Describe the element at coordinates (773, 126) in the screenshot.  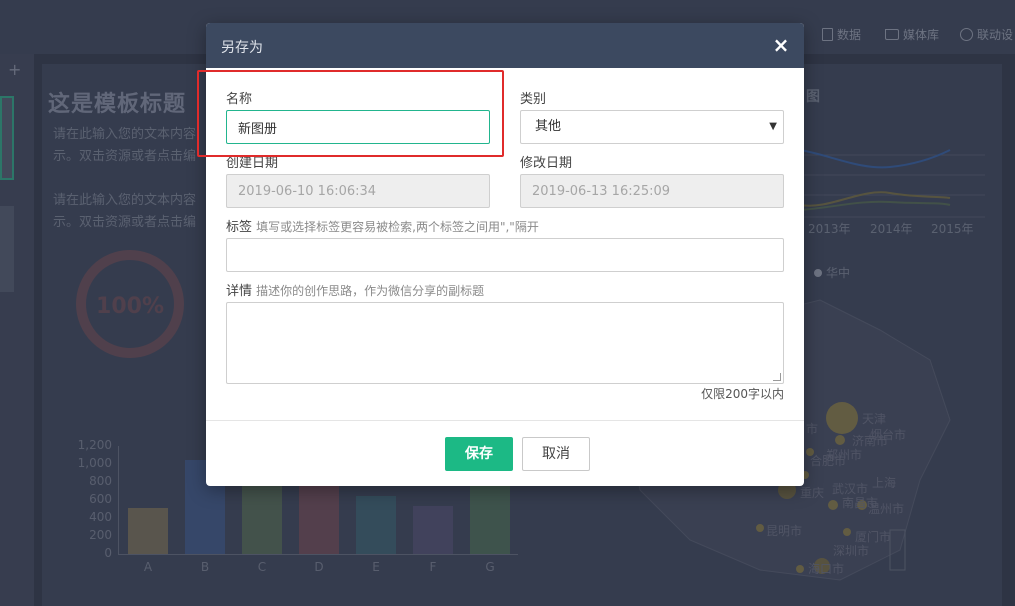
I see `dropdown-arrow-icon: ▼` at that location.